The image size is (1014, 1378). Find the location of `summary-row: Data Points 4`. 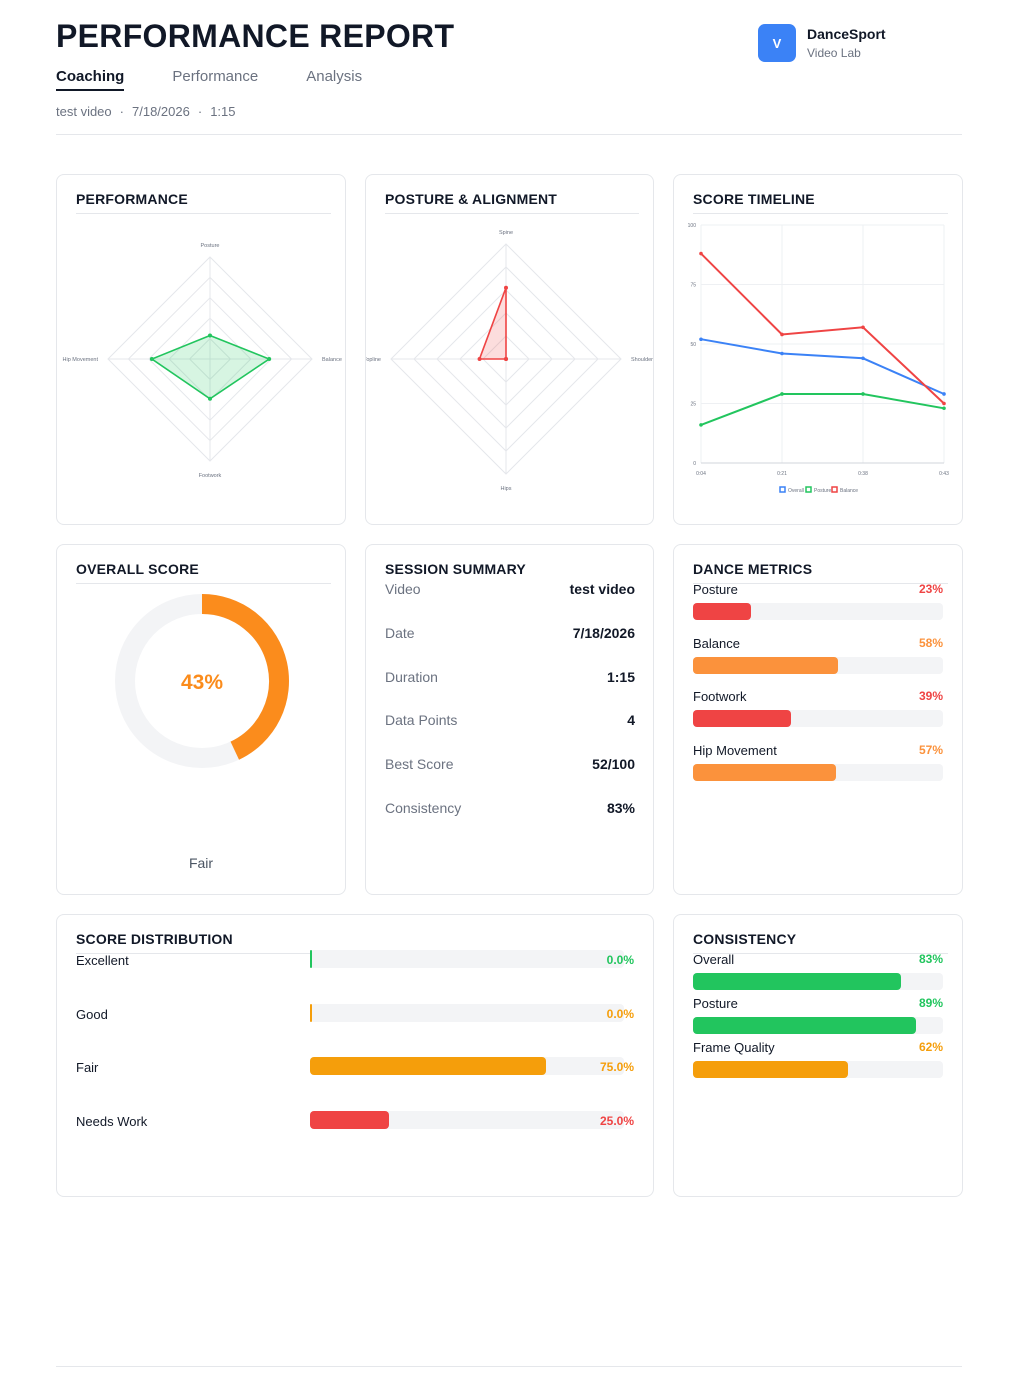

summary-row: Data Points 4 is located at coordinates (510, 720).